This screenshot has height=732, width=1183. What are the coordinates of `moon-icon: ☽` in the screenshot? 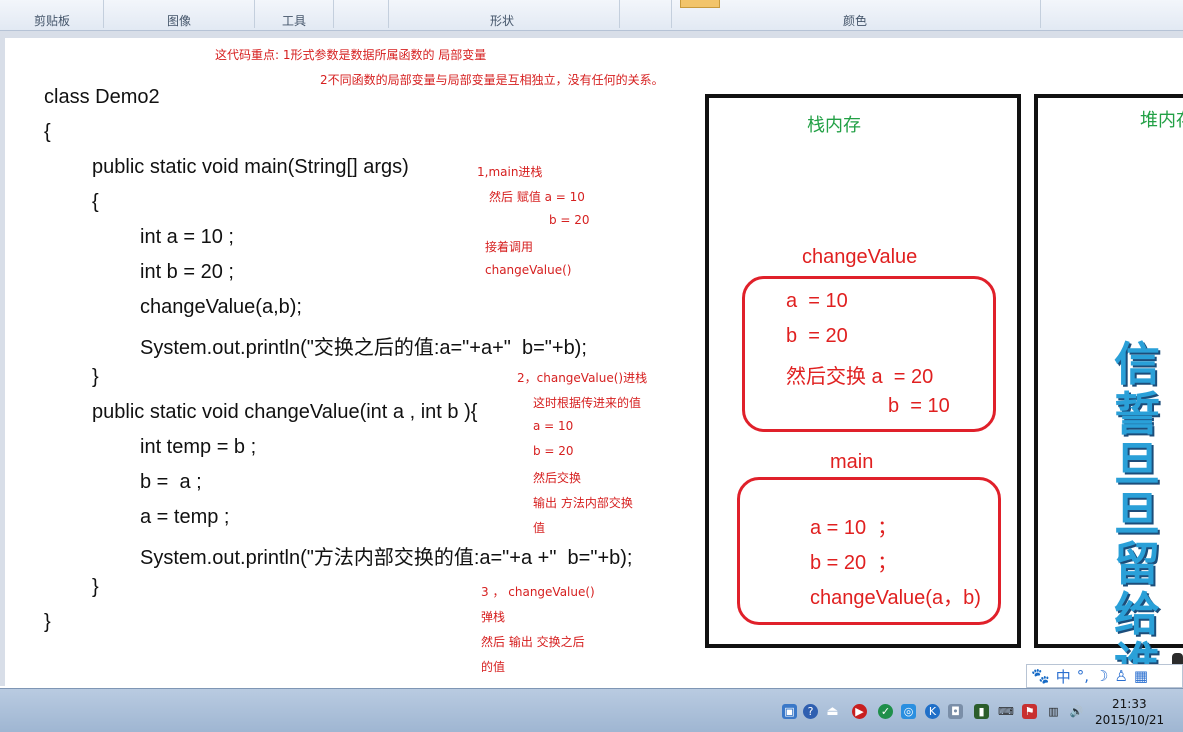 It's located at (1101, 676).